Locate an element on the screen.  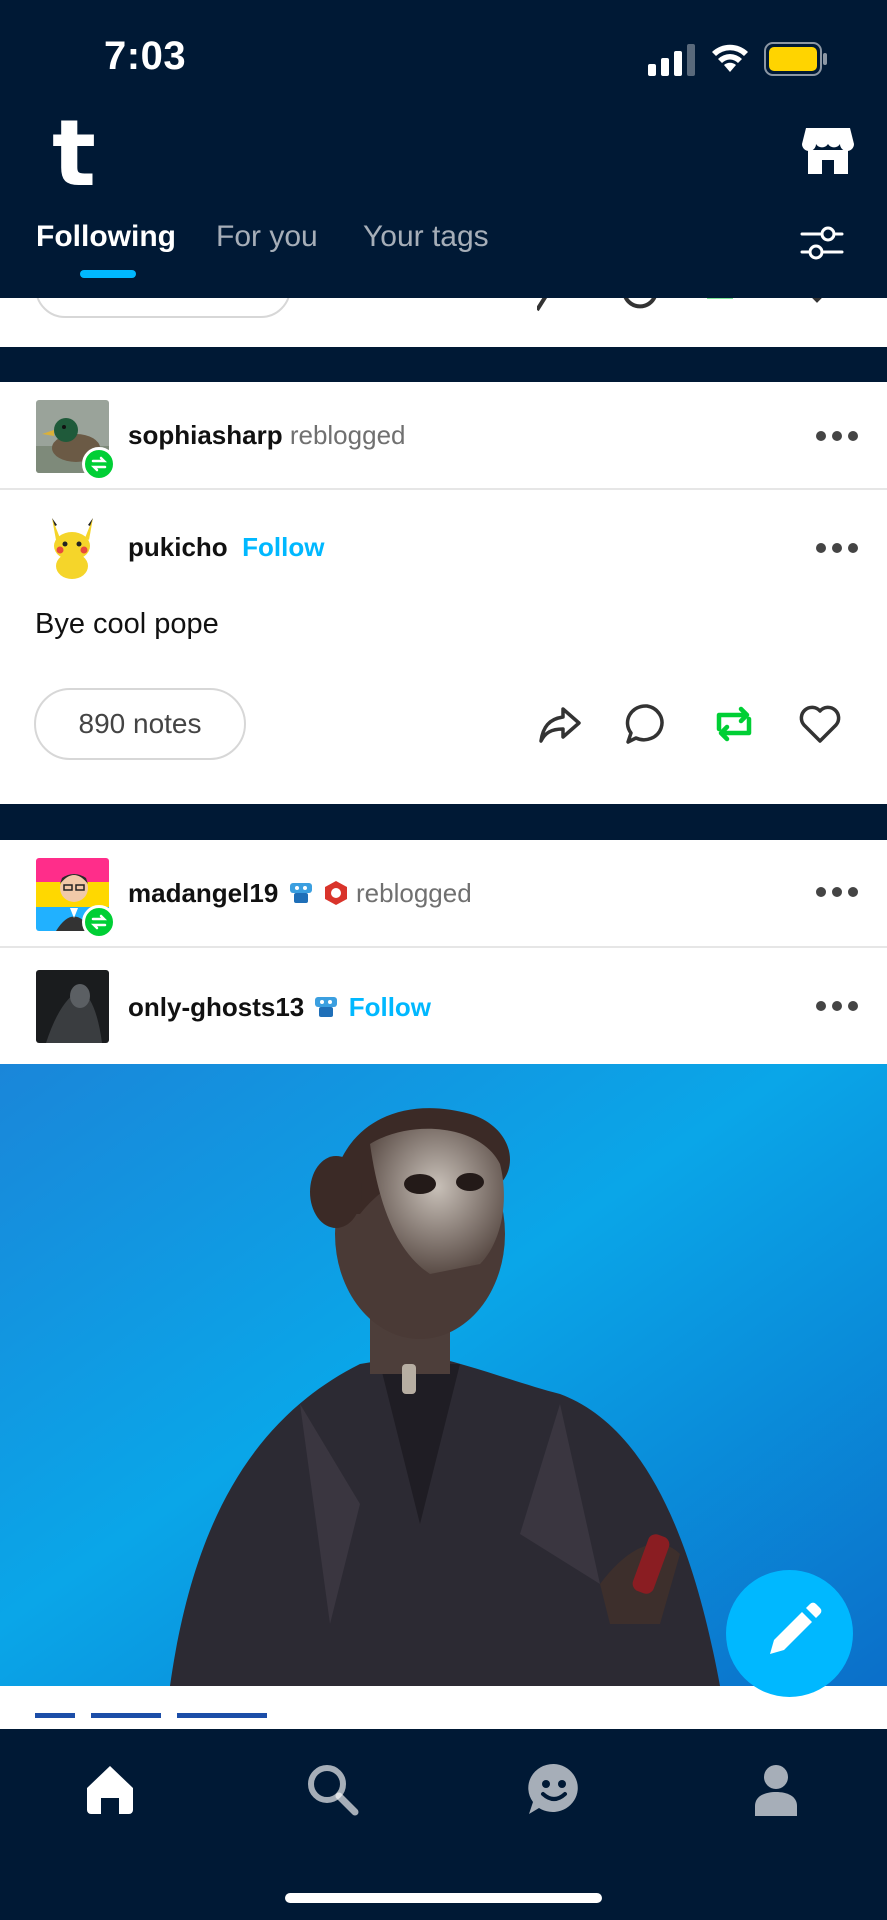
tab-for-you: For you is located at coordinates (267, 237).